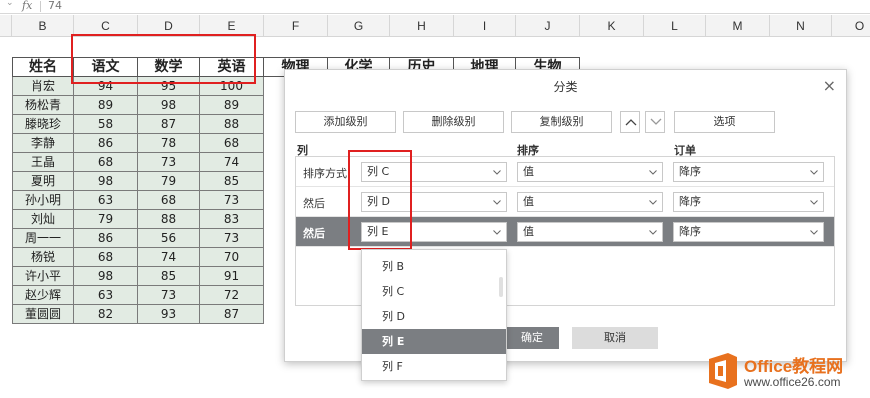 The image size is (870, 398). I want to click on cancel-button: 取消, so click(615, 338).